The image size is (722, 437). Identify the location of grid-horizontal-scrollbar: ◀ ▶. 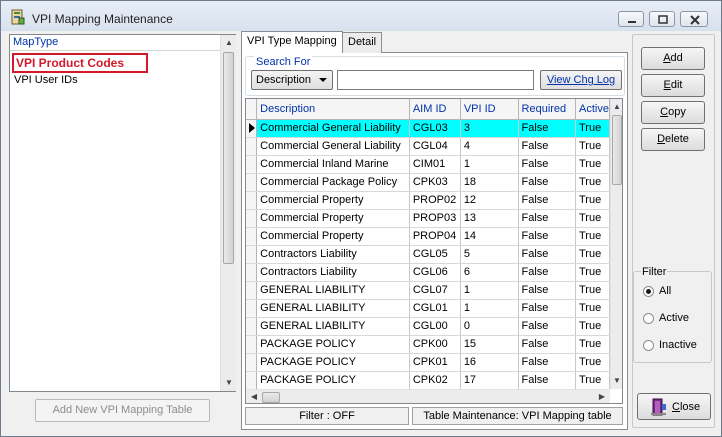
(428, 396).